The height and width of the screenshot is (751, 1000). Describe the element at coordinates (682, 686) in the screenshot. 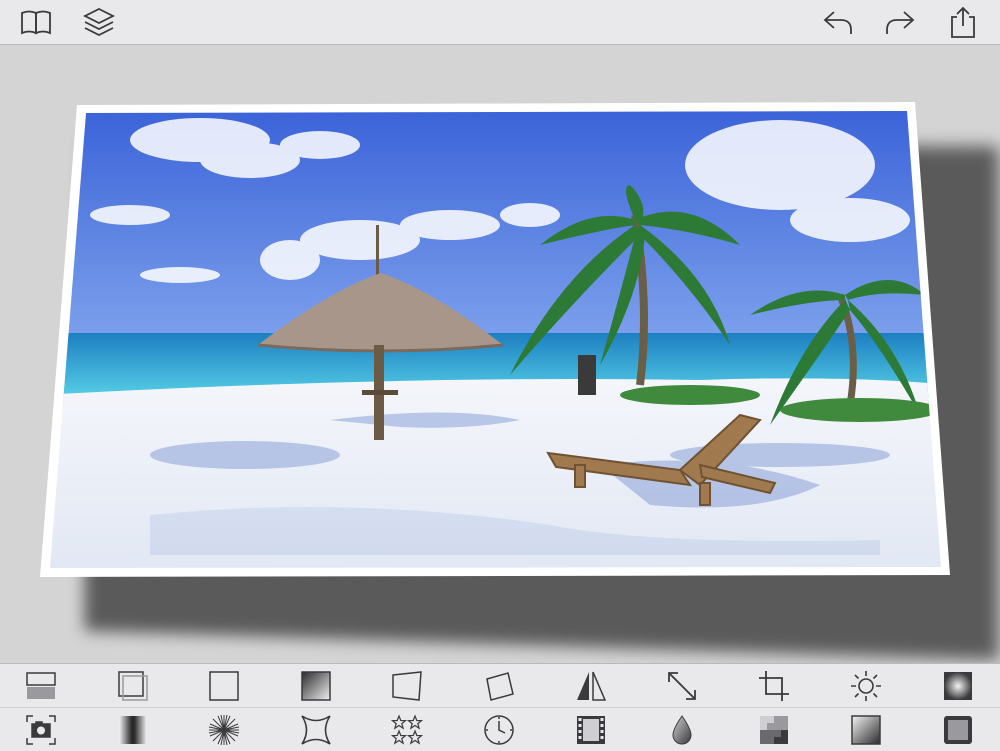

I see `resize-arrow-icon` at that location.